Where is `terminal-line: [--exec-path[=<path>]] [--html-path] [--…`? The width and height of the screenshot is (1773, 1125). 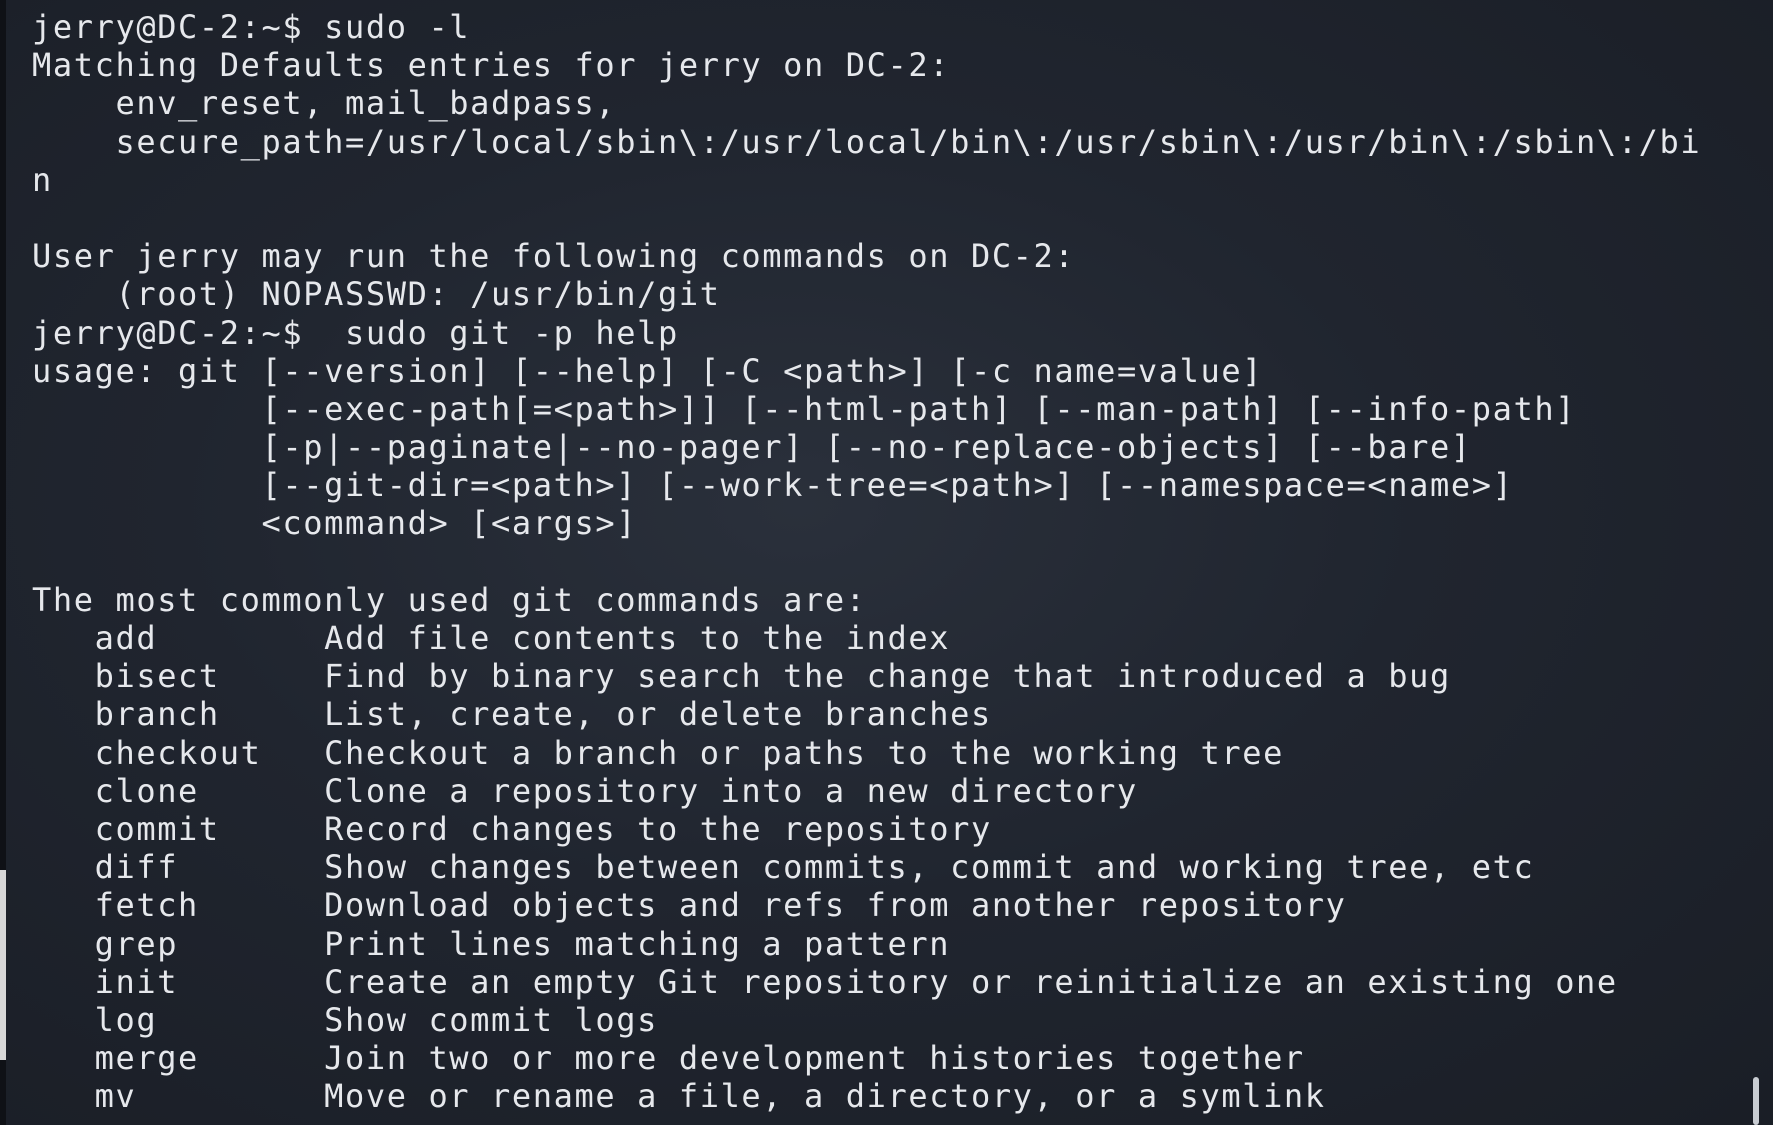
terminal-line: [--exec-path[=<path>]] [--html-path] [--… is located at coordinates (804, 408).